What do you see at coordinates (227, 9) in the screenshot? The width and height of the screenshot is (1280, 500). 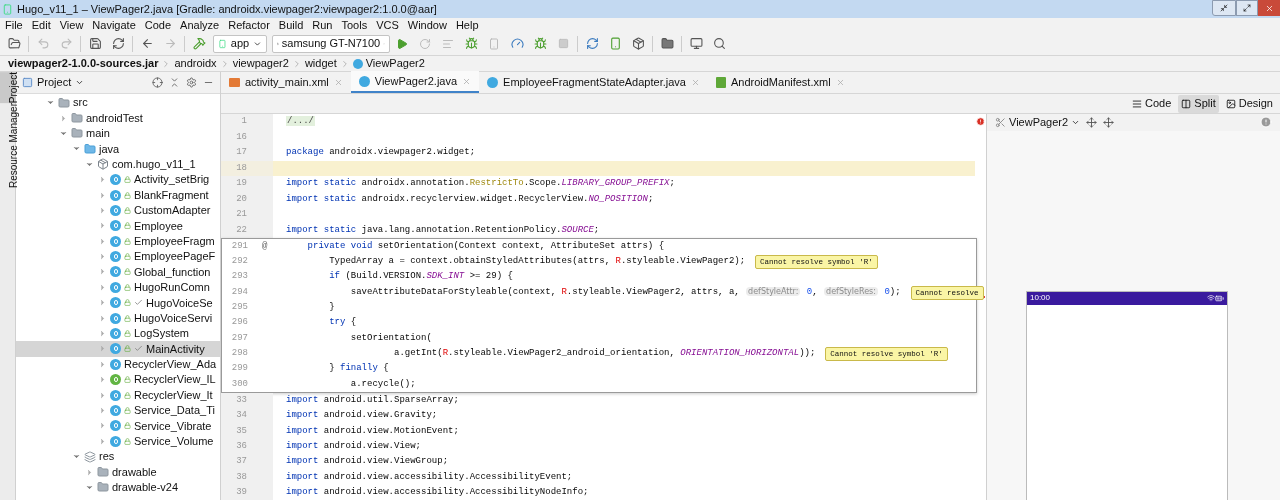 I see `window-title: Hugo_v11_1 – ViewPager2.java [Gradle: androidx.viewpager2:viewpager2:1.0.0@aar]` at bounding box center [227, 9].